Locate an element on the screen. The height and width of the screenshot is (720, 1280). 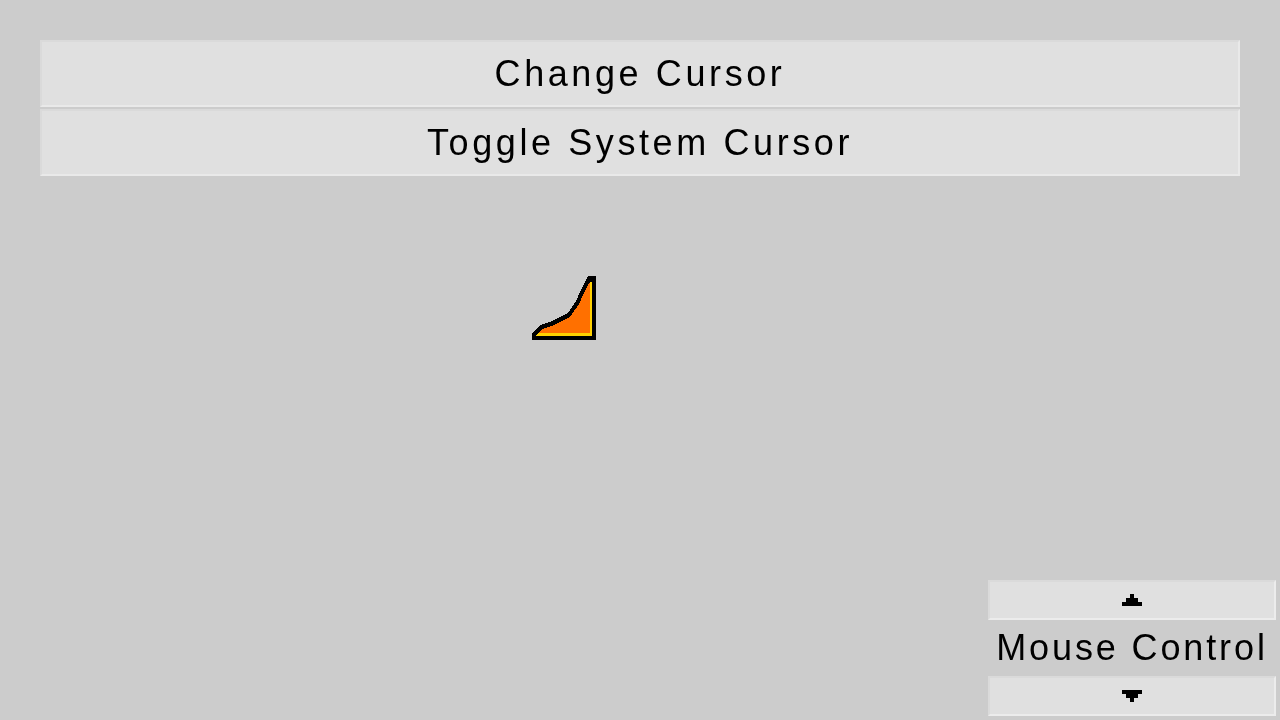
scroll-up-button is located at coordinates (1132, 600).